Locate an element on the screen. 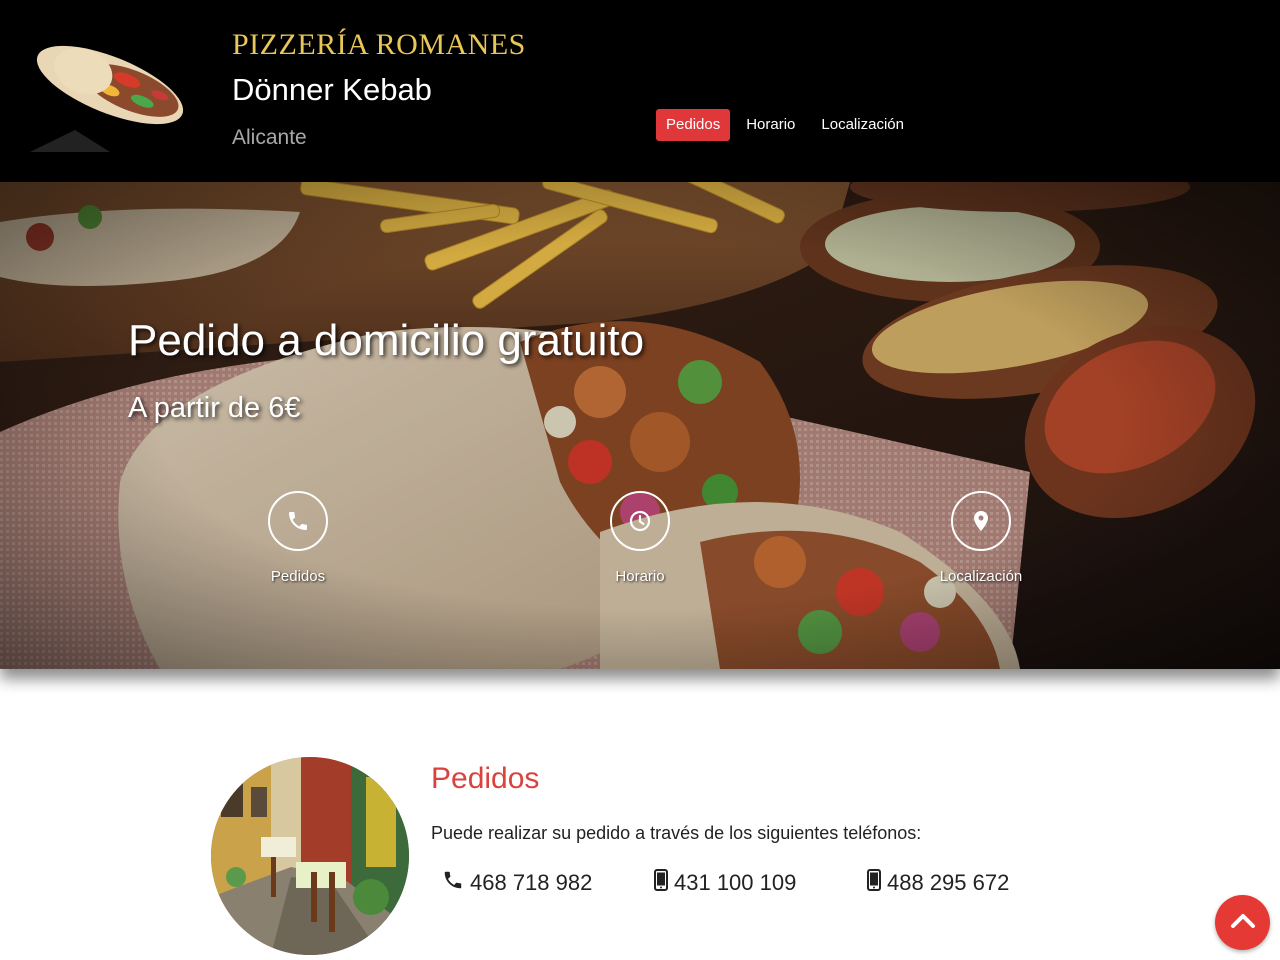 This screenshot has height=960, width=1280. clock-icon is located at coordinates (640, 521).